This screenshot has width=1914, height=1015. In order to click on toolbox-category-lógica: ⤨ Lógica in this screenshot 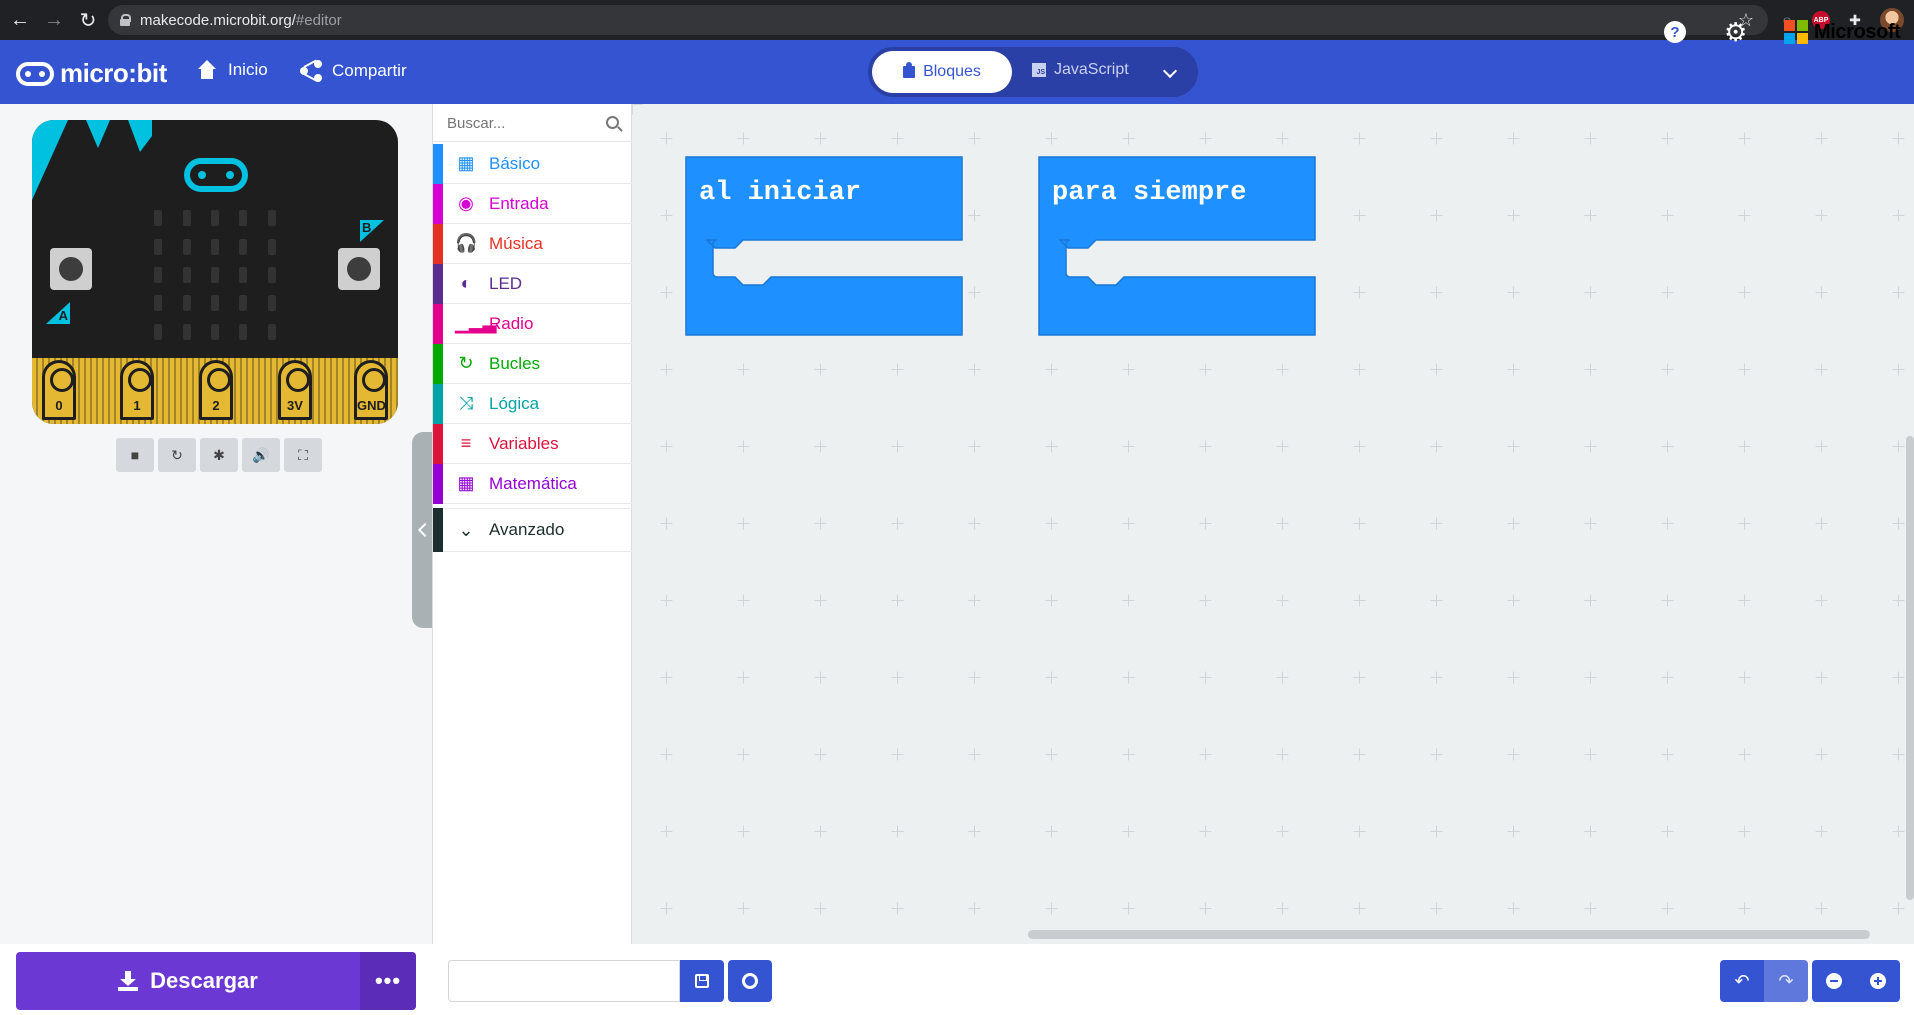, I will do `click(533, 403)`.